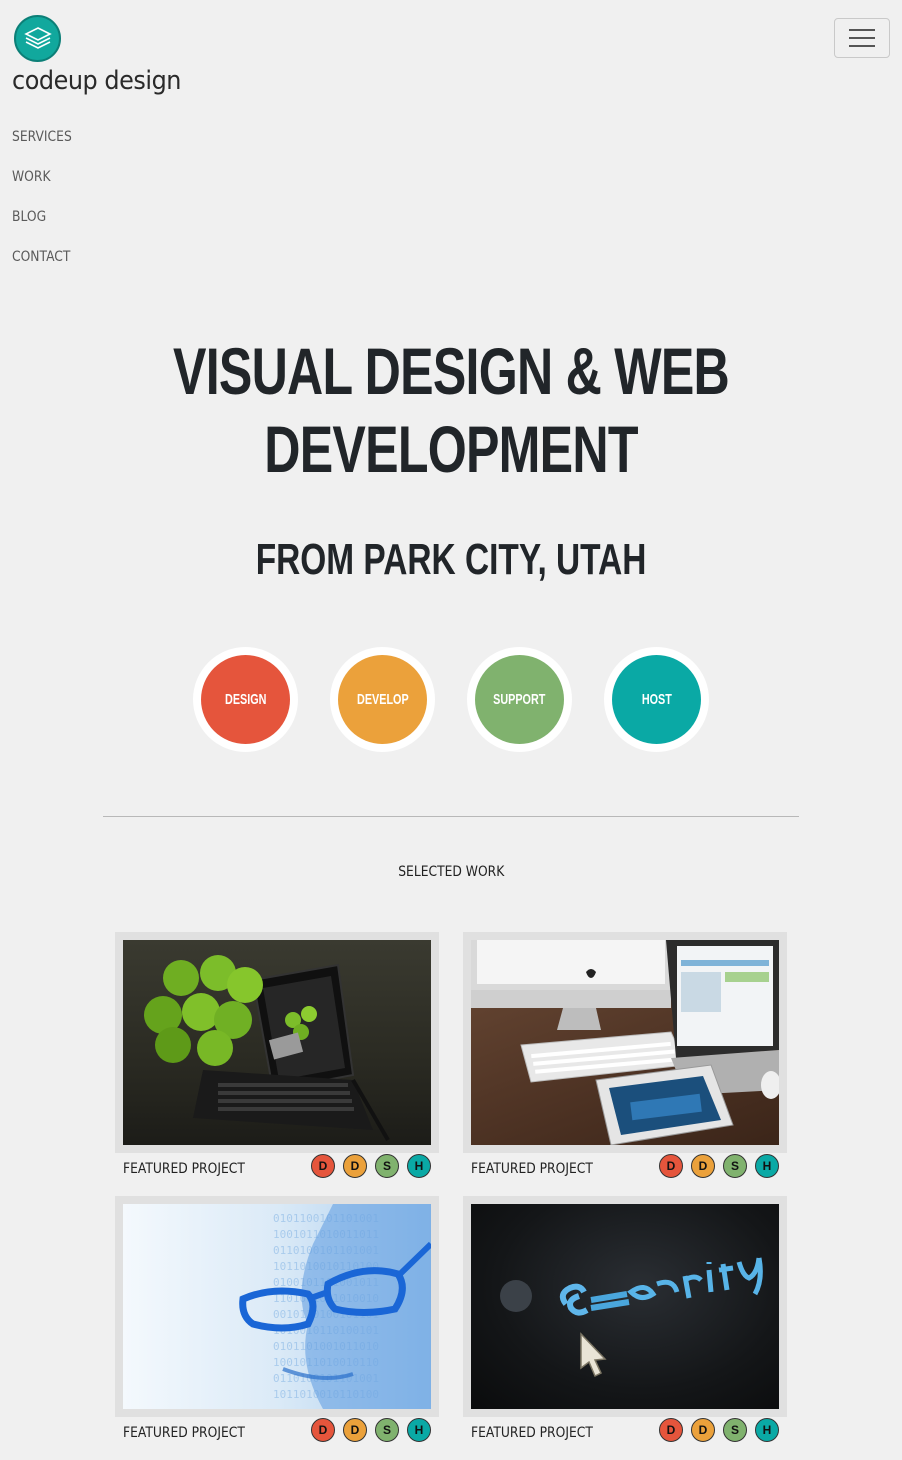 Image resolution: width=902 pixels, height=1460 pixels. What do you see at coordinates (37, 38) in the screenshot?
I see `logo-icon` at bounding box center [37, 38].